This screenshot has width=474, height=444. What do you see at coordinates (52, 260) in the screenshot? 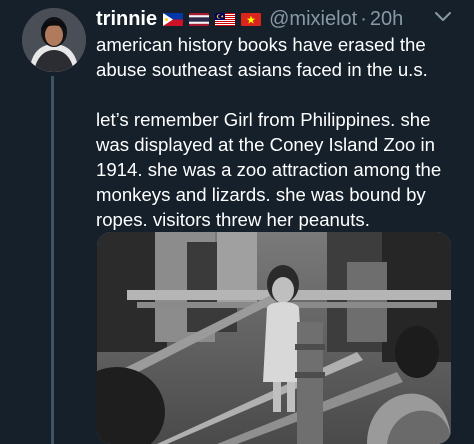
I see `thread-line` at bounding box center [52, 260].